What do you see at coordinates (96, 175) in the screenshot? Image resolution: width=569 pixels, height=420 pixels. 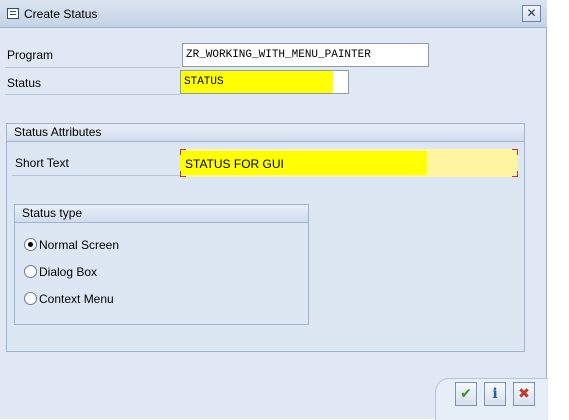 I see `short-text-label-underline` at bounding box center [96, 175].